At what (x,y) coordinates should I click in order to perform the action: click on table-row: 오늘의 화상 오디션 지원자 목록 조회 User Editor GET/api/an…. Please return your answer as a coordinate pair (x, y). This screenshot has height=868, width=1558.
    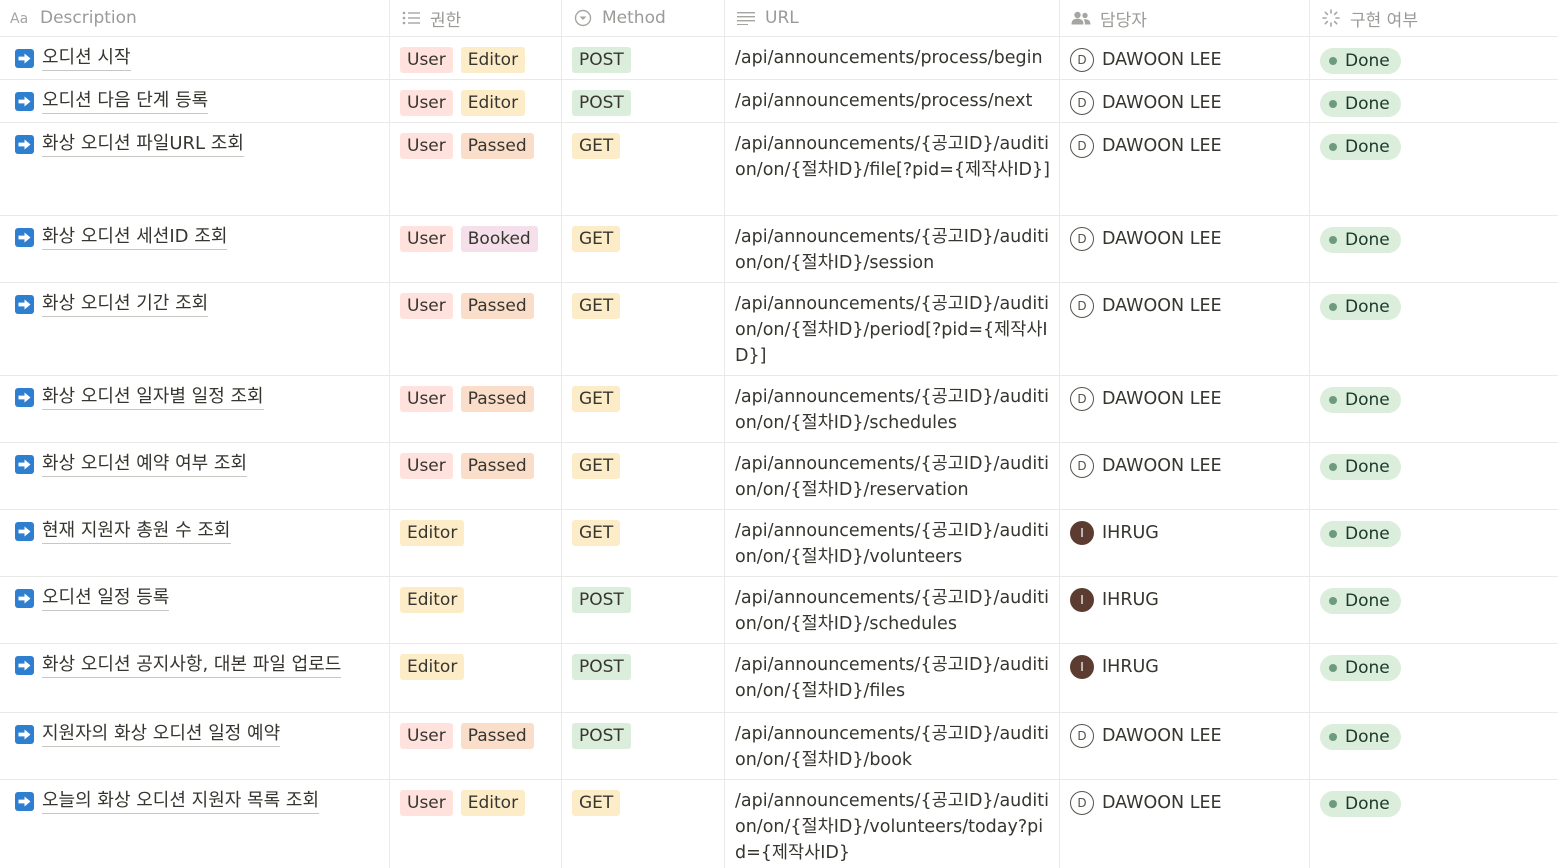
    Looking at the image, I should click on (779, 824).